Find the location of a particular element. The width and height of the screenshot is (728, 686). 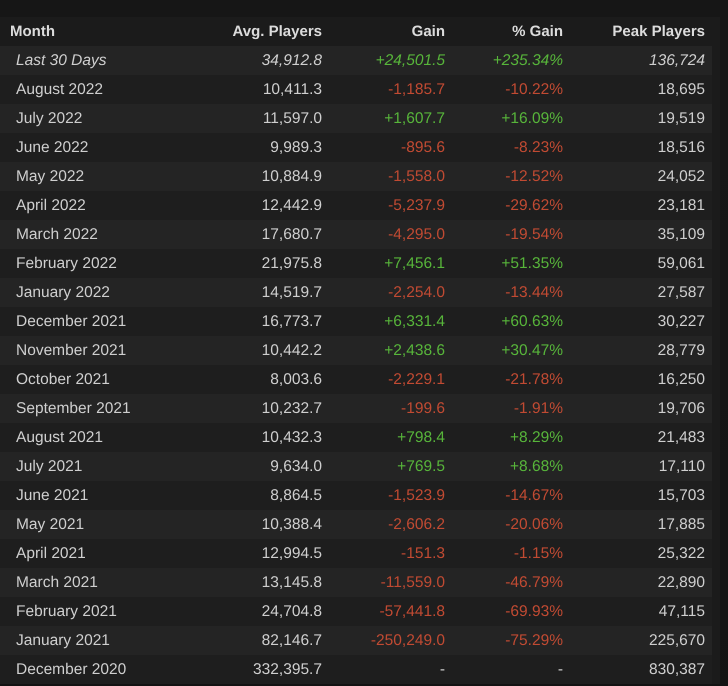

table-cell: Last 30 Days is located at coordinates (100, 60).